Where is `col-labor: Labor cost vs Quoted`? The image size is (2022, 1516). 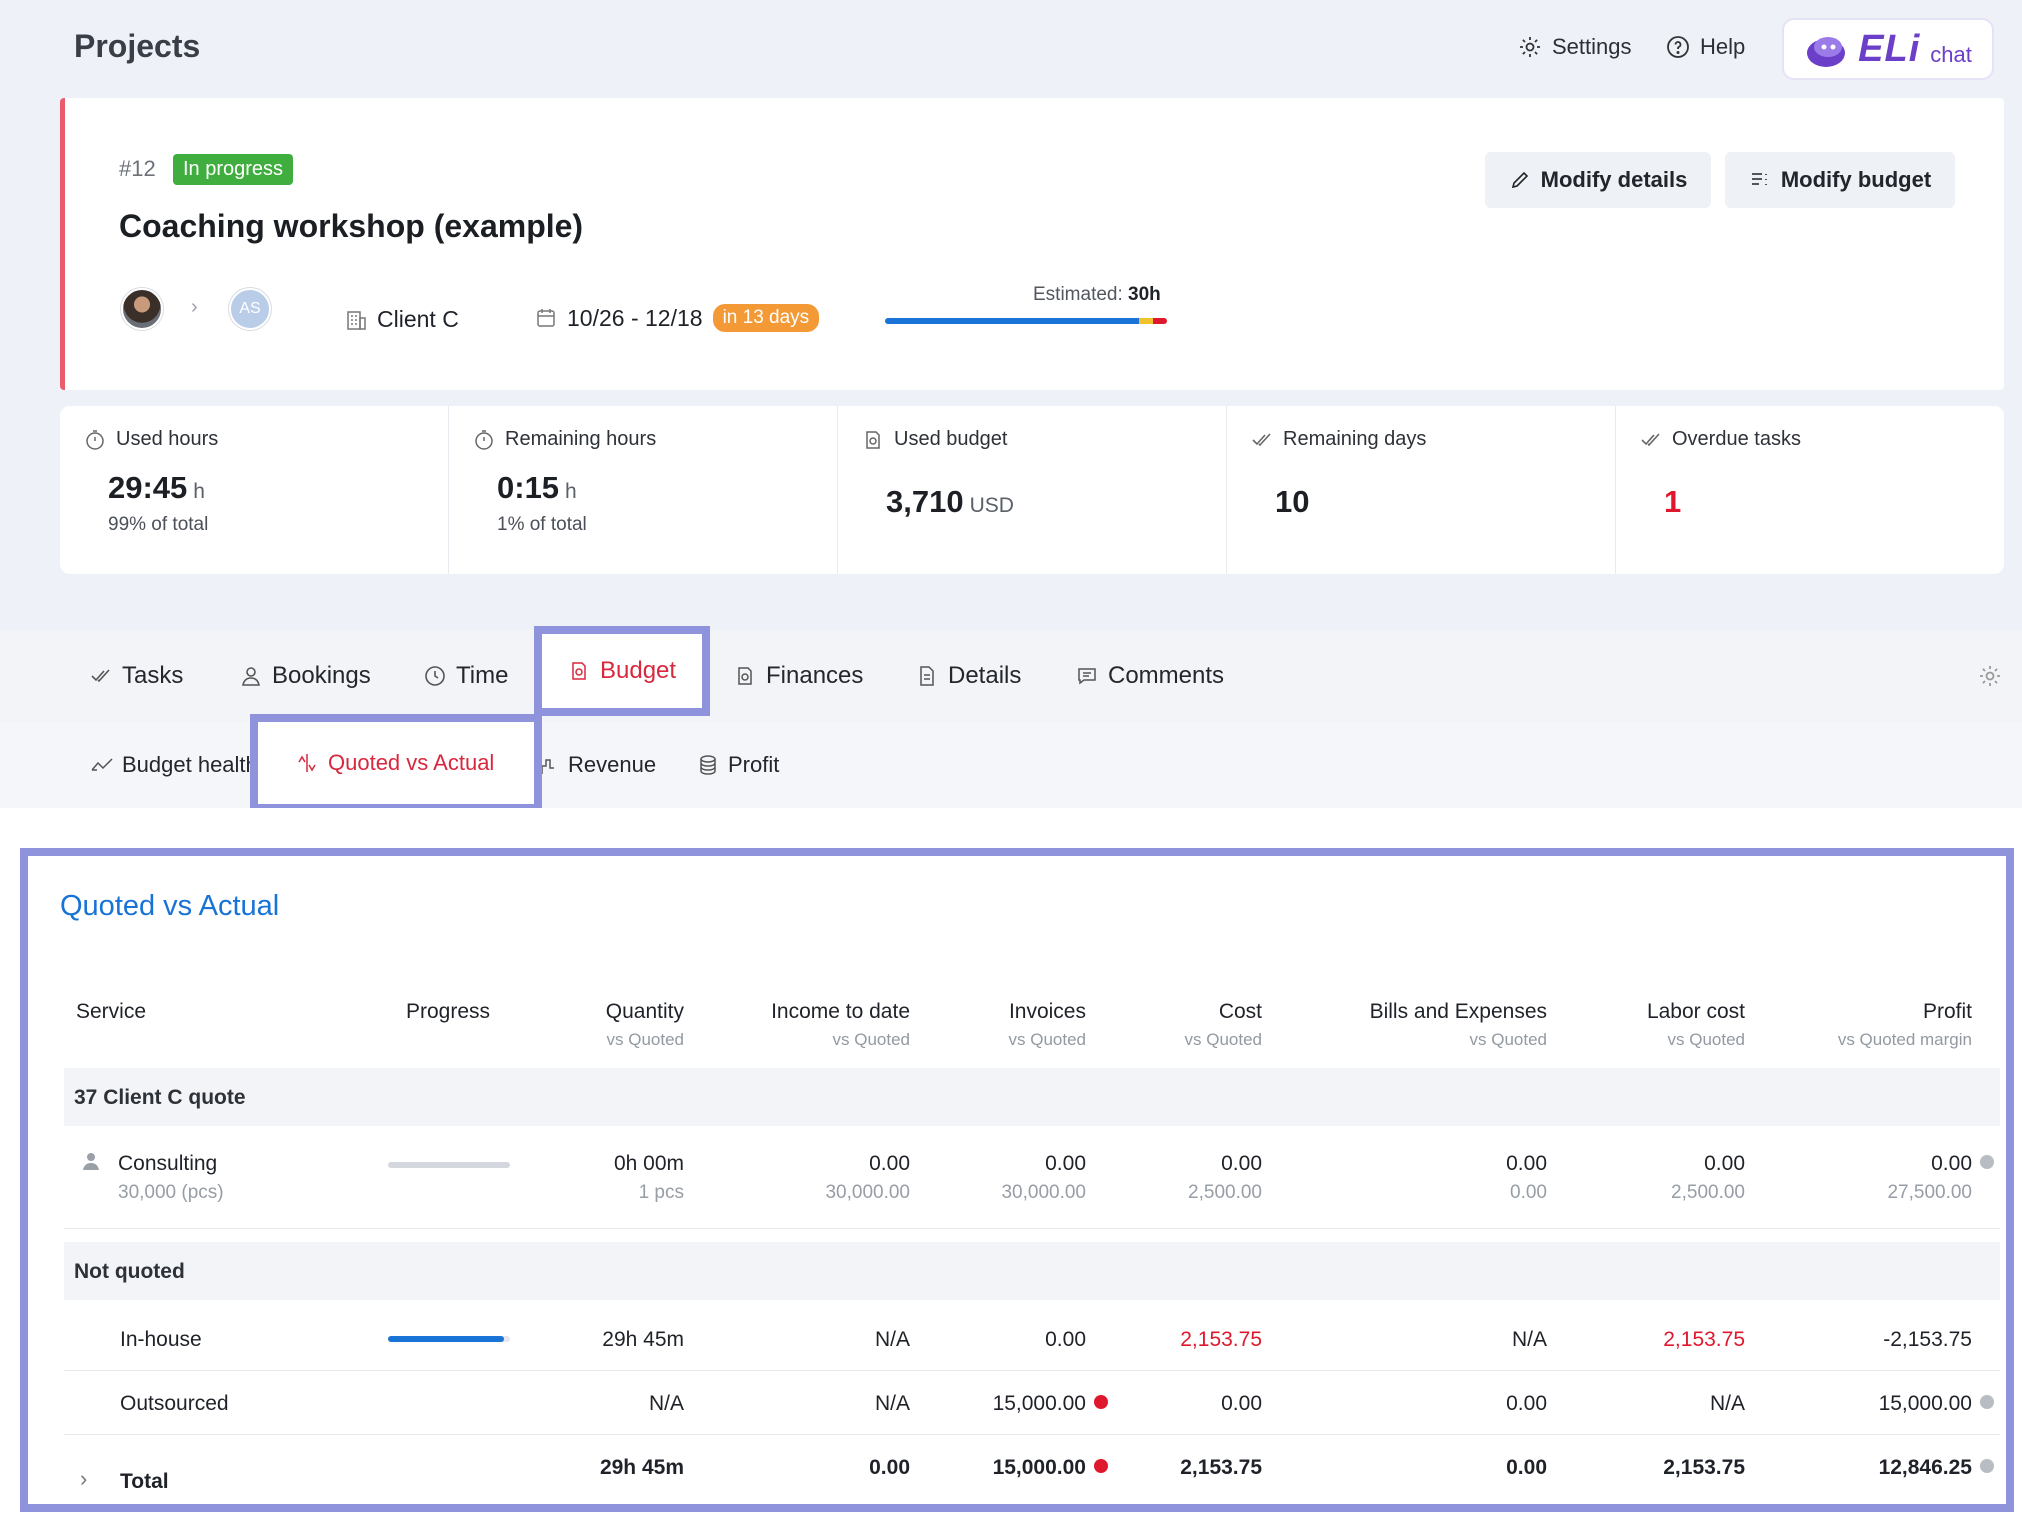
col-labor: Labor cost vs Quoted is located at coordinates (1696, 1025).